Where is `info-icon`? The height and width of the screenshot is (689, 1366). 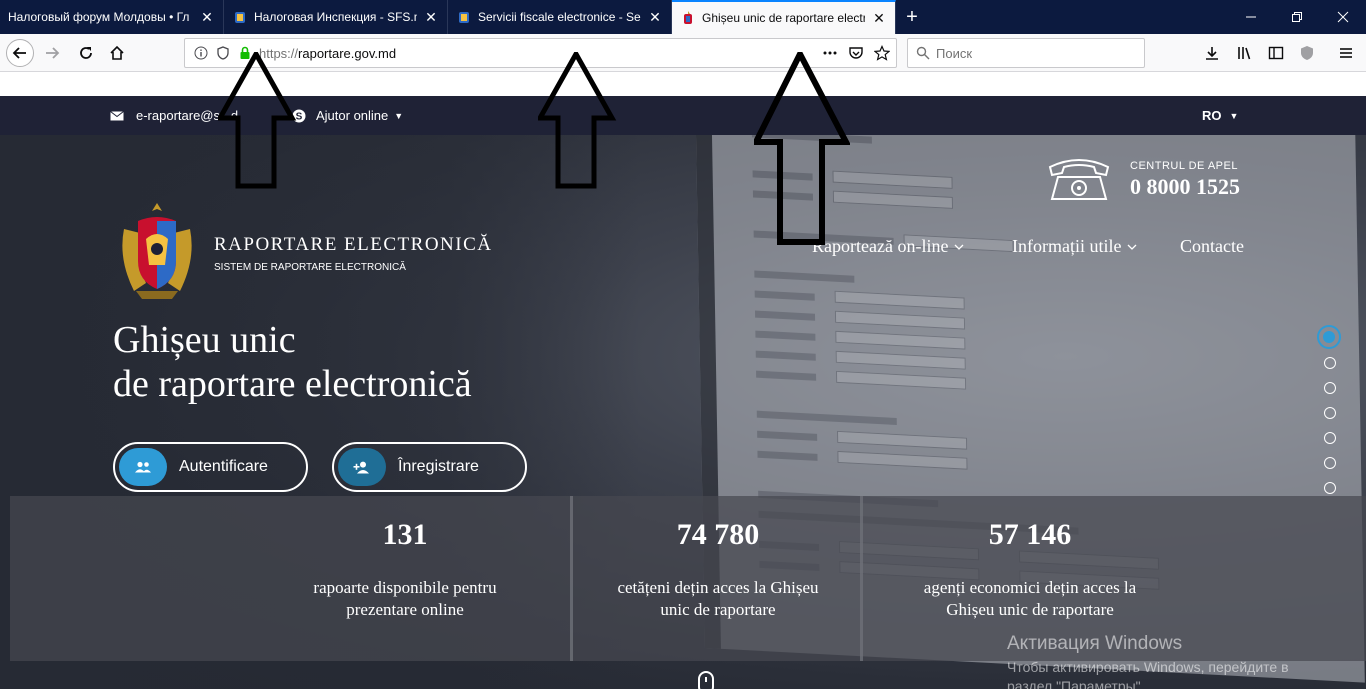
info-icon is located at coordinates (201, 53).